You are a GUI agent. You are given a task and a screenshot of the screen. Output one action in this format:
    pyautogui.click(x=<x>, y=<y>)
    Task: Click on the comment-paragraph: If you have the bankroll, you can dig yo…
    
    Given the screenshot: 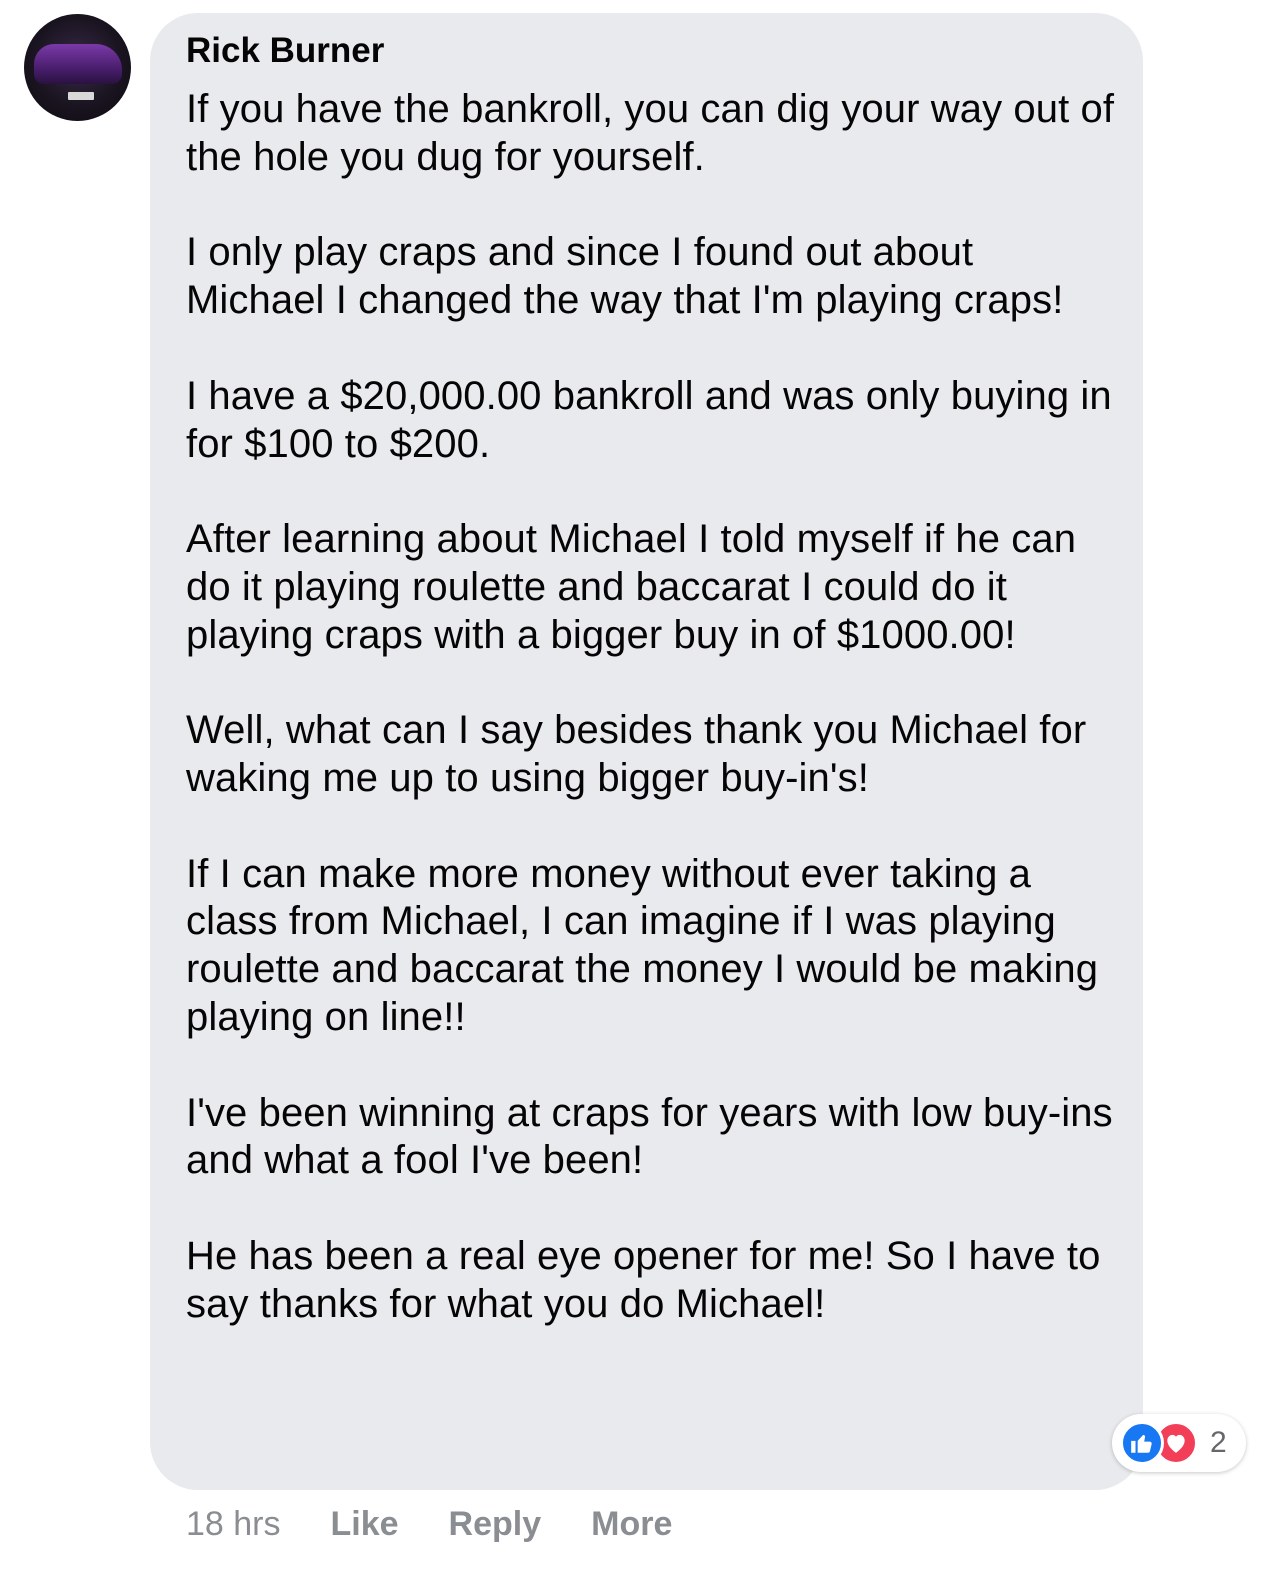 What is the action you would take?
    pyautogui.click(x=650, y=133)
    